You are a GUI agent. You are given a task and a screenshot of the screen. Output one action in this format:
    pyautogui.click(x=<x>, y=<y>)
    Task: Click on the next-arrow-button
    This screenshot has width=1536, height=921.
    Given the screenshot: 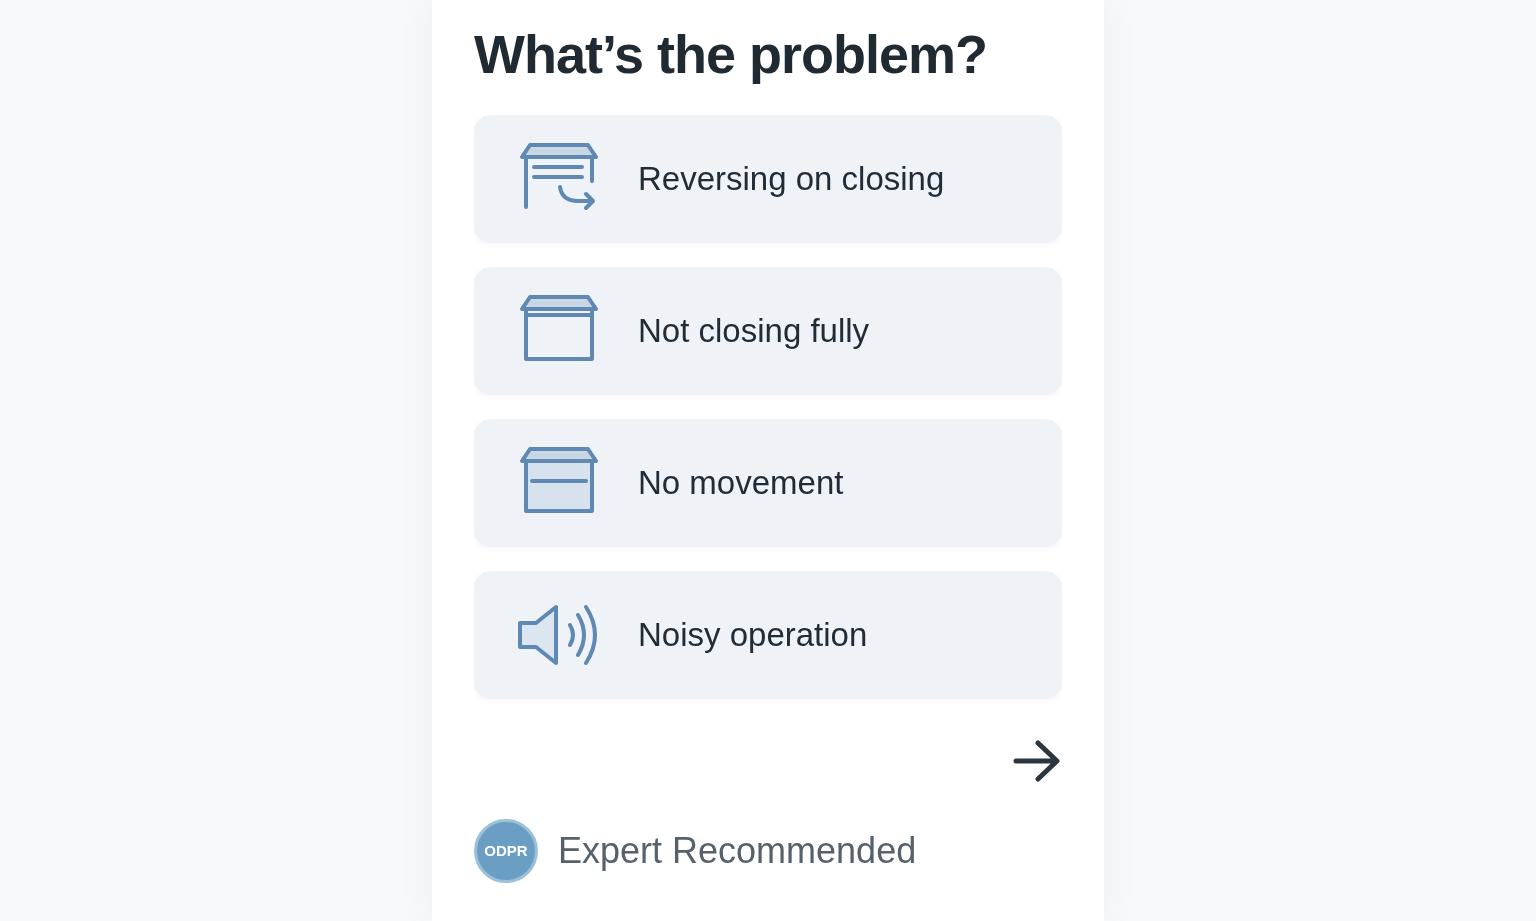 What is the action you would take?
    pyautogui.click(x=1037, y=760)
    